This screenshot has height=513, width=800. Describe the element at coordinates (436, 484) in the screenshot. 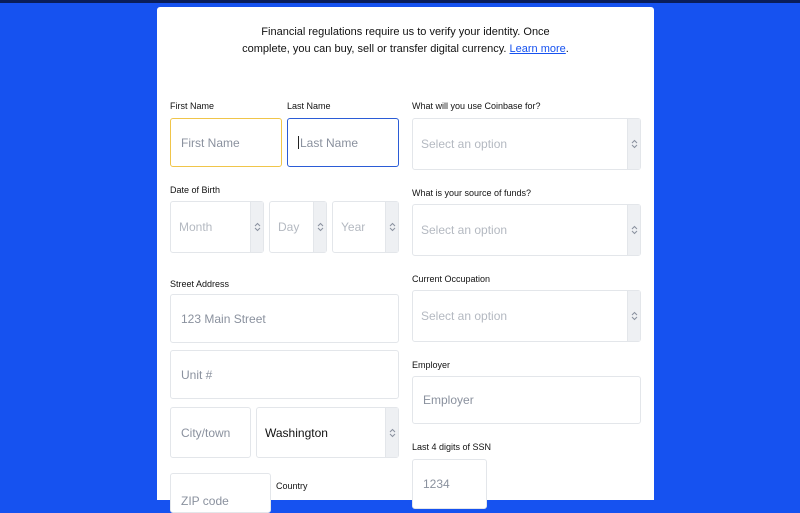

I see `ssn-placeholder: 1234` at that location.